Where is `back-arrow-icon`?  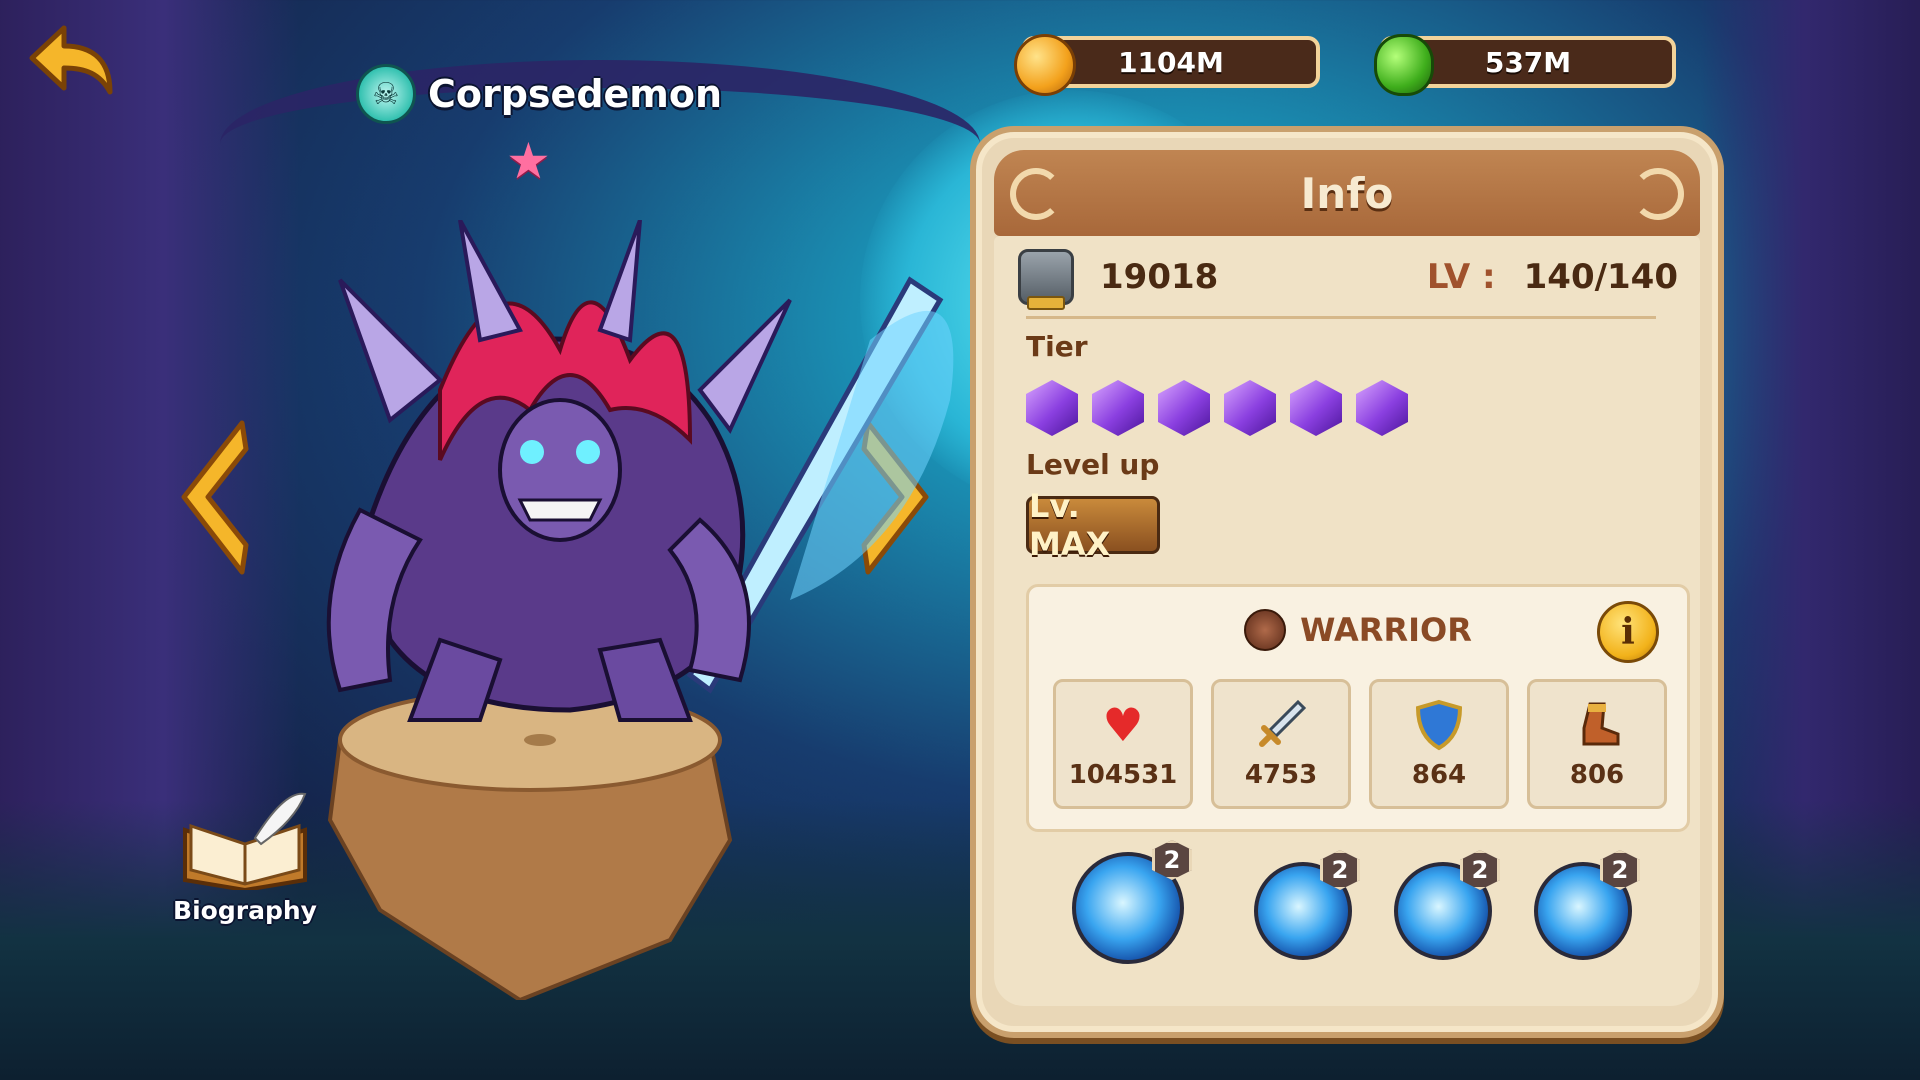 back-arrow-icon is located at coordinates (71, 60).